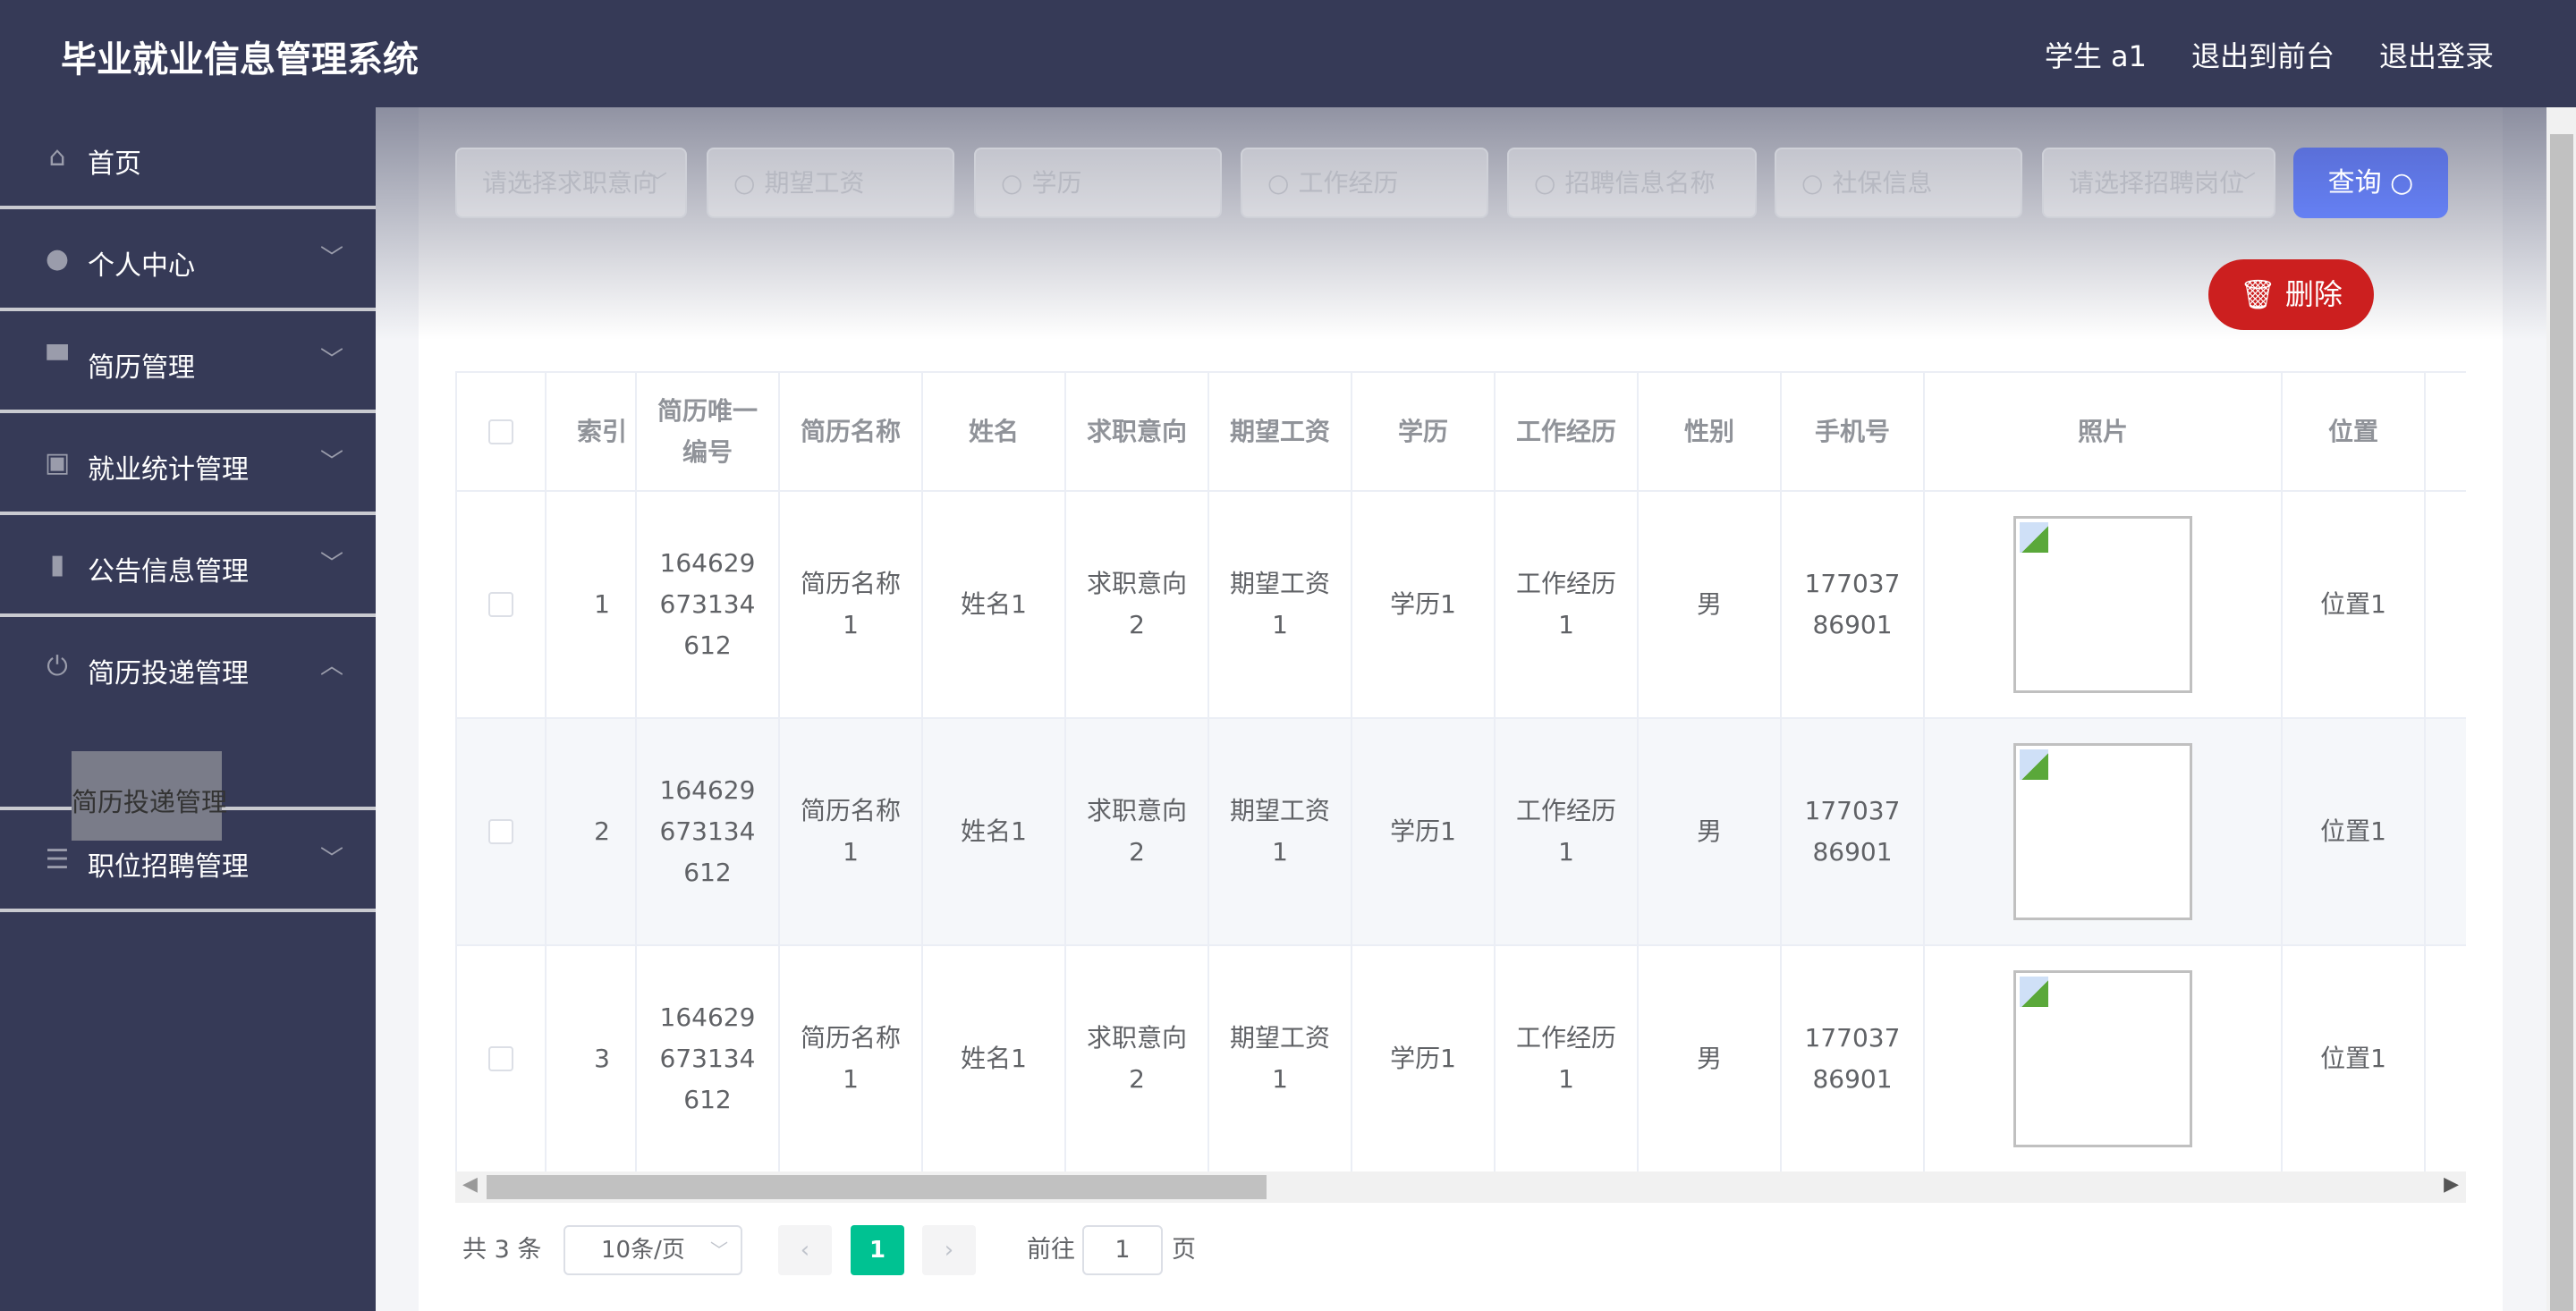  I want to click on column-header-label: 工作经历, so click(1565, 431).